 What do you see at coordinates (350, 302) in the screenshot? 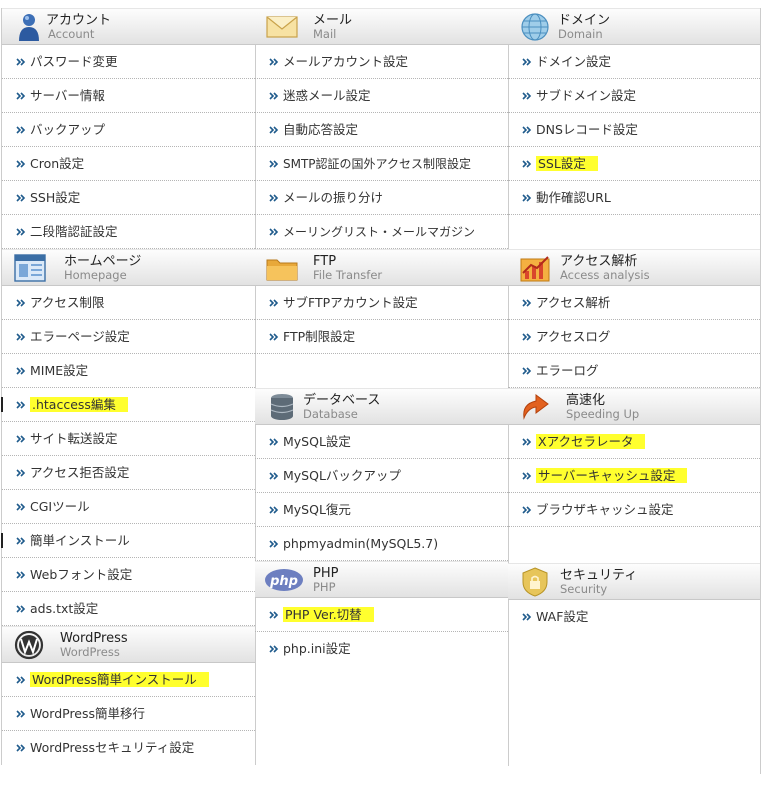
I see `menu-item-label: サブFTPアカウント設定` at bounding box center [350, 302].